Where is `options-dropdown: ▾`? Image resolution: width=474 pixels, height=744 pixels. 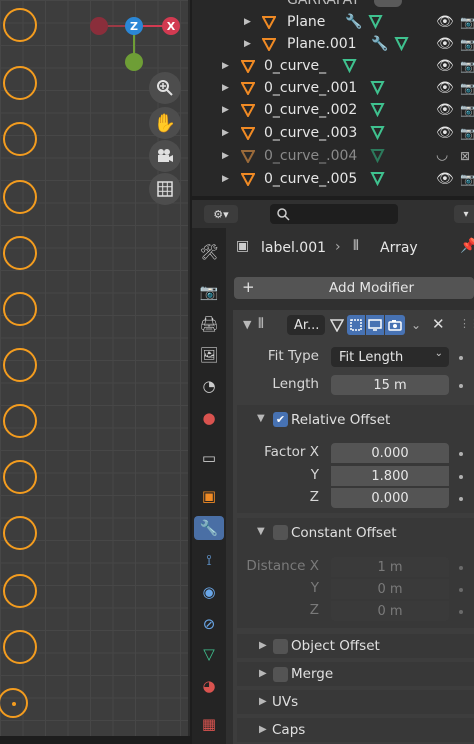 options-dropdown: ▾ is located at coordinates (464, 214).